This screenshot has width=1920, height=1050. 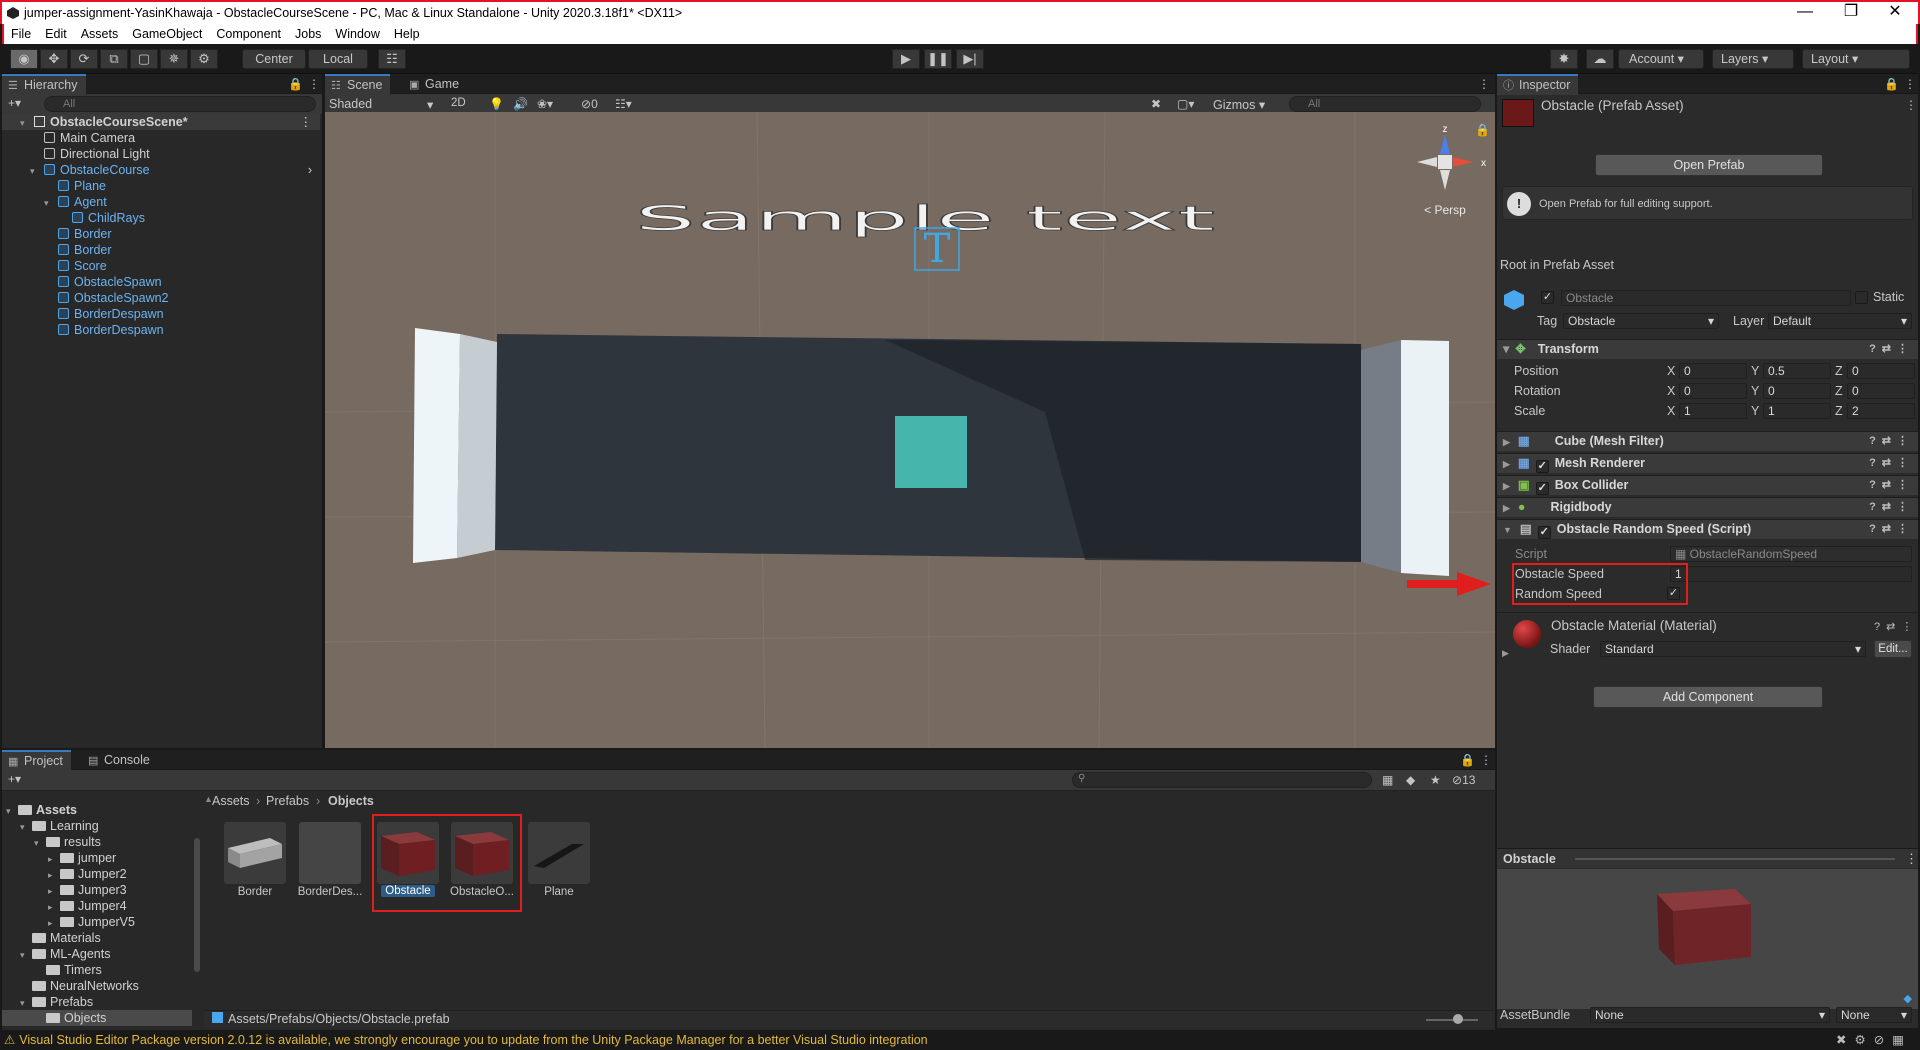 I want to click on 2d-toggle: 2D, so click(x=458, y=103).